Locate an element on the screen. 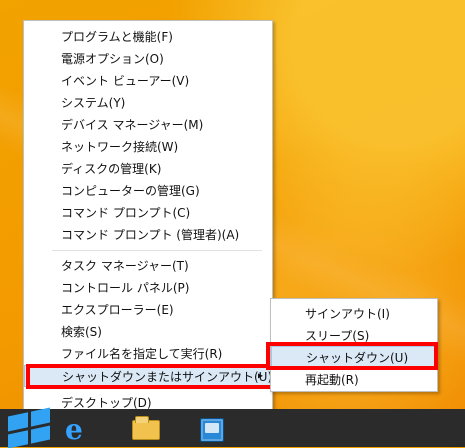 This screenshot has width=465, height=448. control-panel-icon is located at coordinates (210, 428).